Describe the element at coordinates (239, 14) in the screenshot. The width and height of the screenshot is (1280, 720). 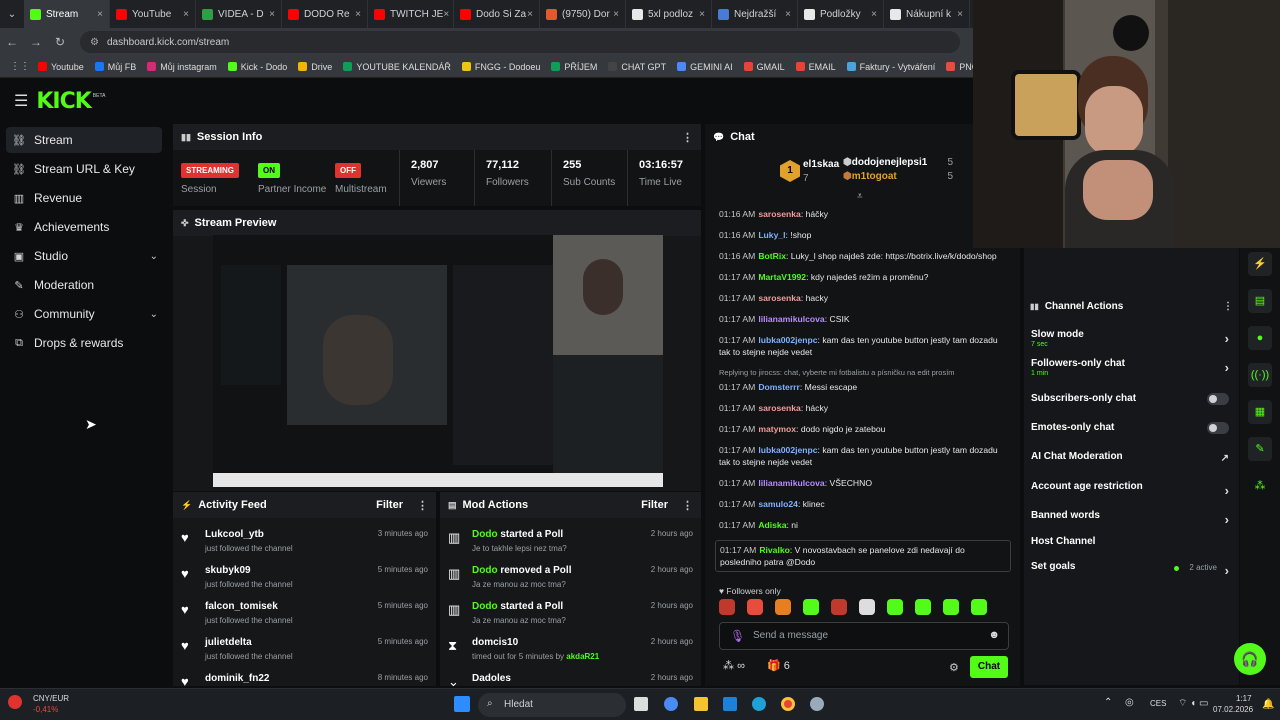
I see `tab-2: VIDEA - D ×` at that location.